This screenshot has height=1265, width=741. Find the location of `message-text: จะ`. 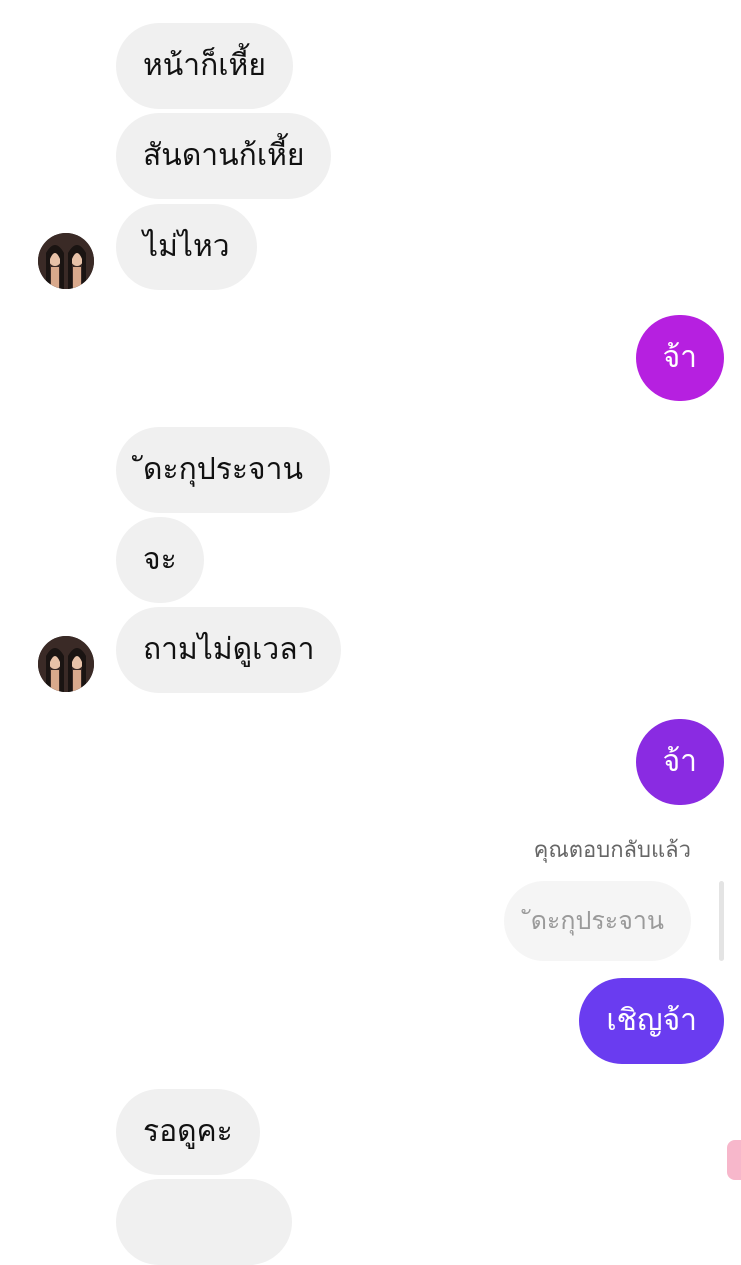

message-text: จะ is located at coordinates (160, 559).